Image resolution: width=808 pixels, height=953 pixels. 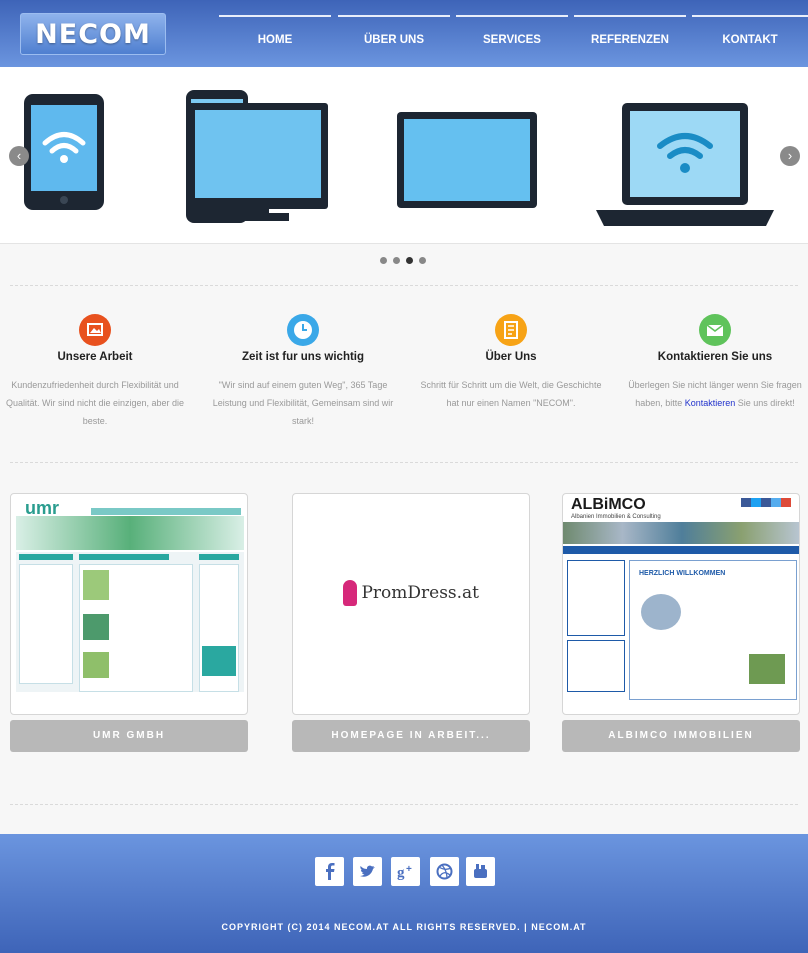 What do you see at coordinates (275, 37) in the screenshot?
I see `nav-home: HOME` at bounding box center [275, 37].